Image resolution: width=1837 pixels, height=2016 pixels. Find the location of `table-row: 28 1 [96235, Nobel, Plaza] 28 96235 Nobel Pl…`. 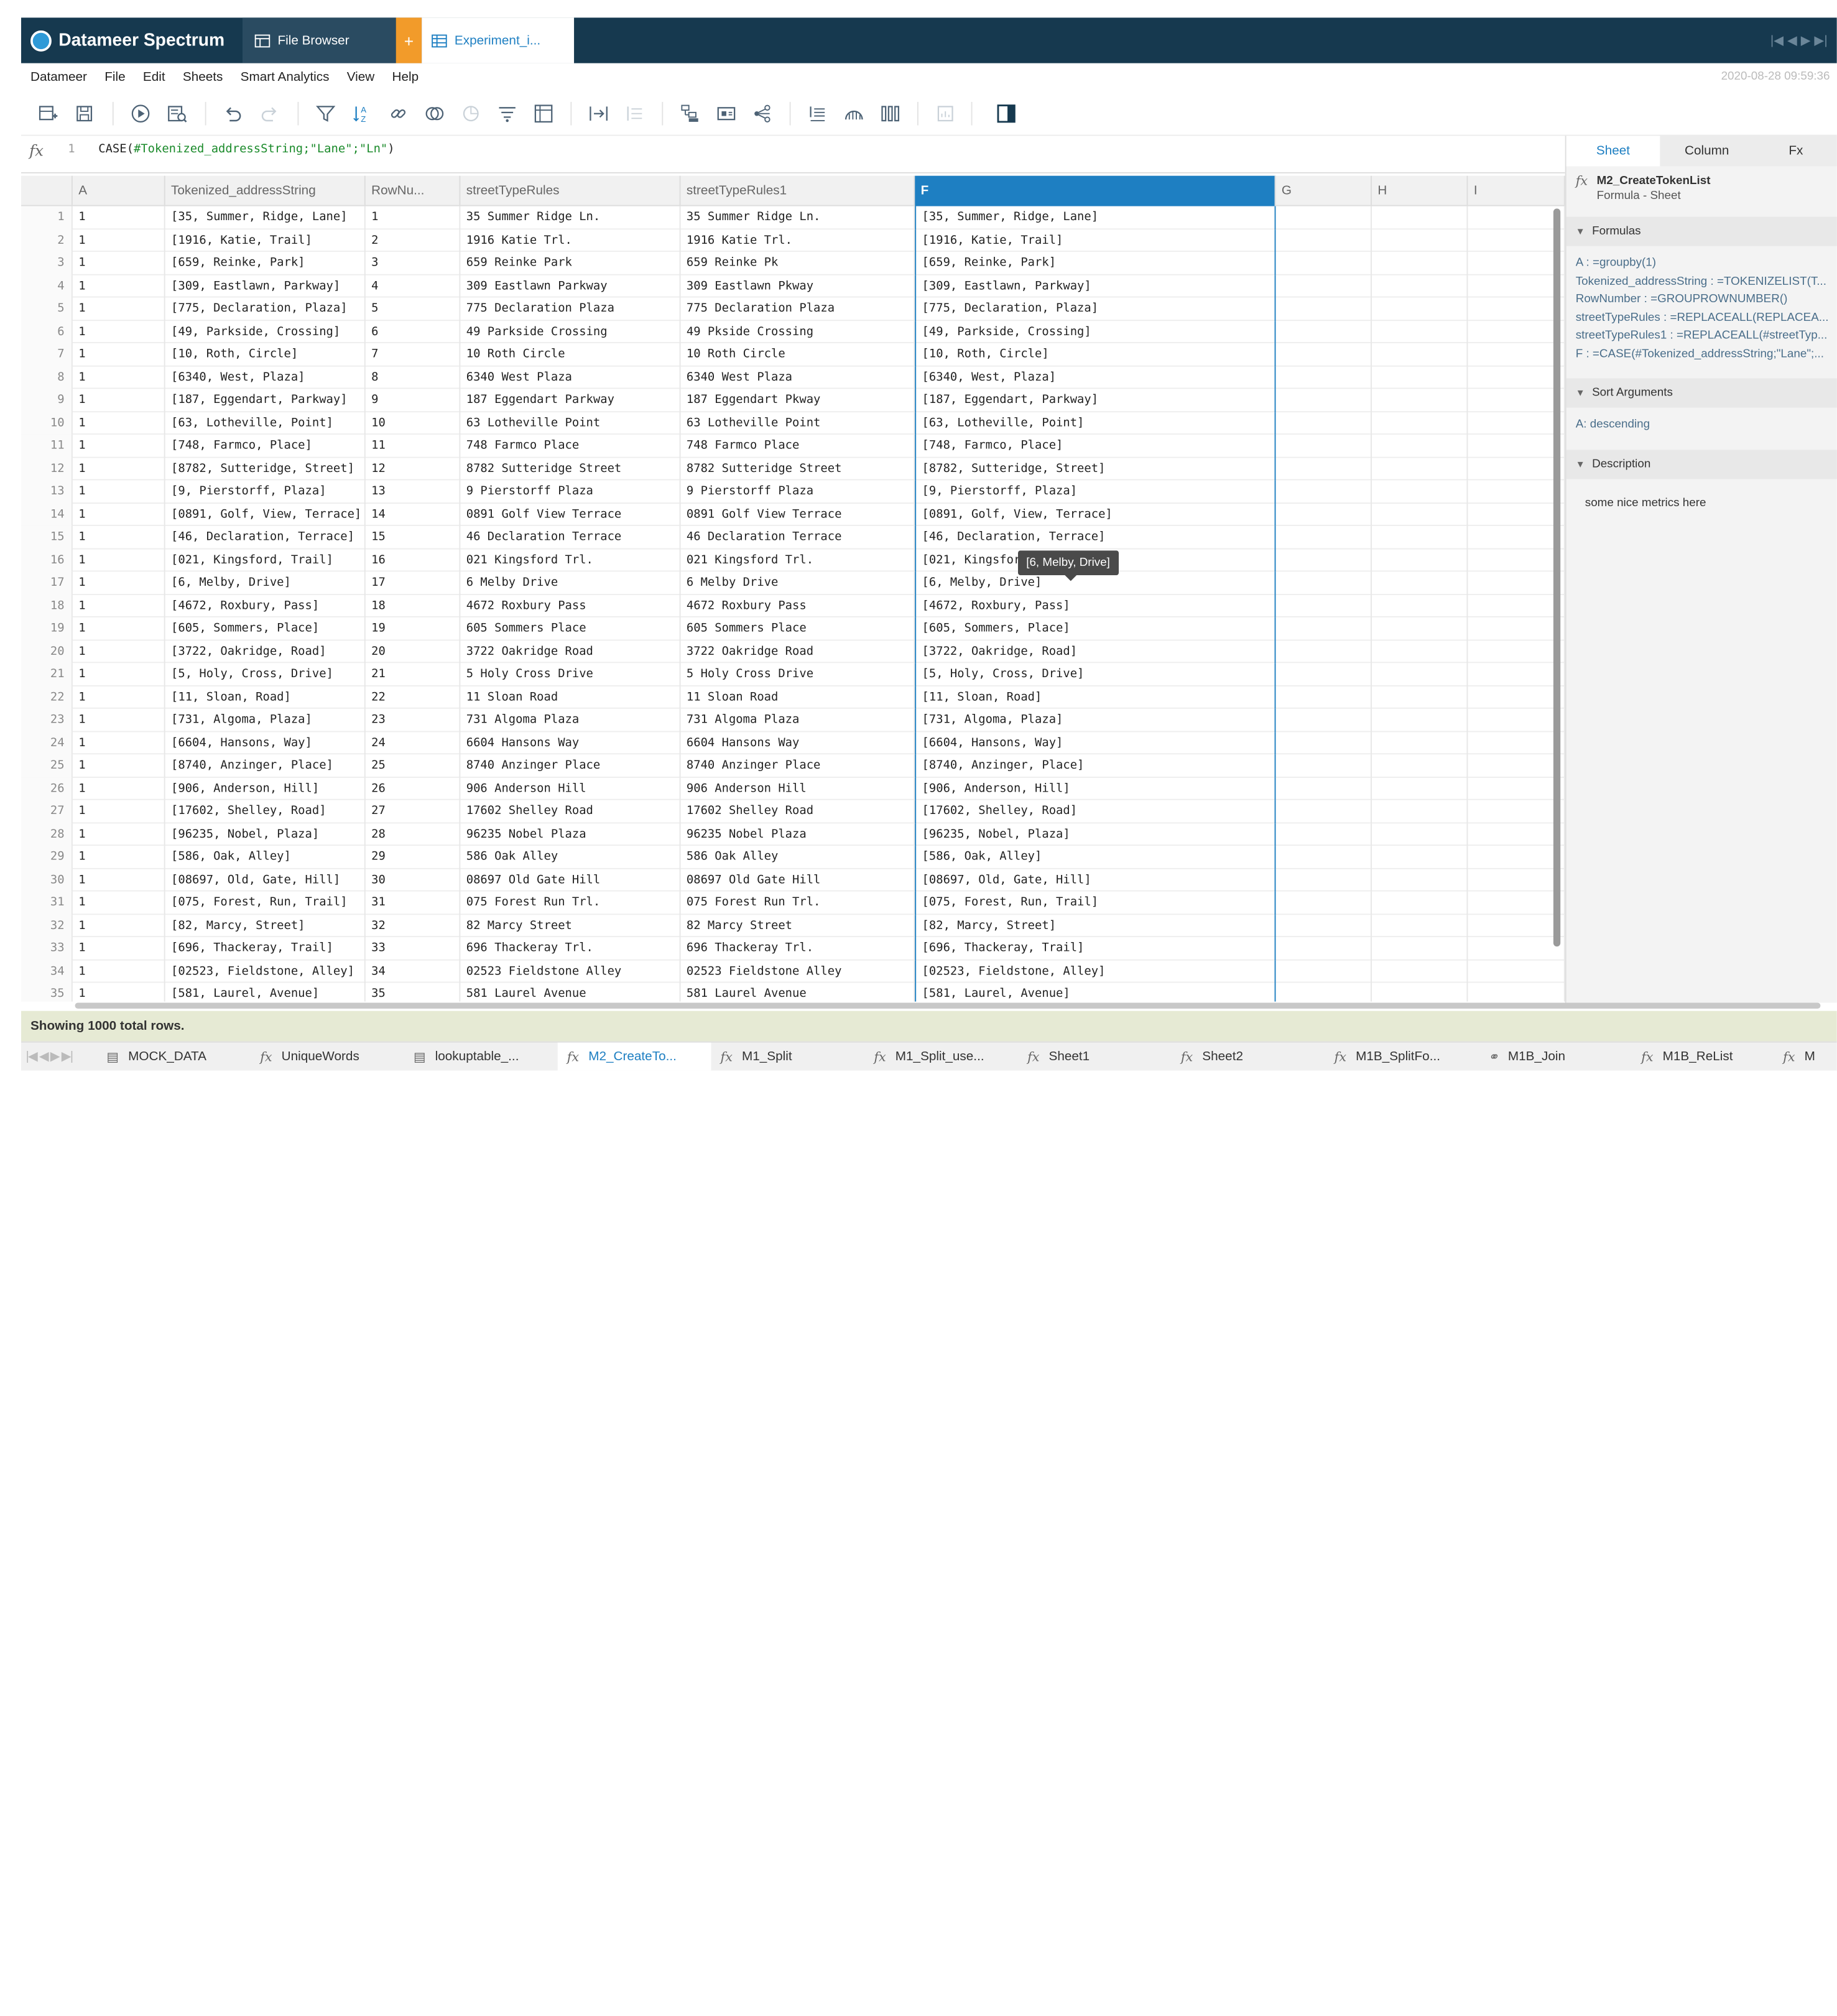

table-row: 28 1 [96235, Nobel, Plaza] 28 96235 Nobel Pl… is located at coordinates (793, 834).